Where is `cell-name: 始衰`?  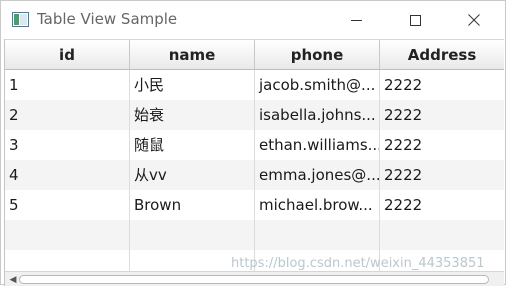 cell-name: 始衰 is located at coordinates (192, 115).